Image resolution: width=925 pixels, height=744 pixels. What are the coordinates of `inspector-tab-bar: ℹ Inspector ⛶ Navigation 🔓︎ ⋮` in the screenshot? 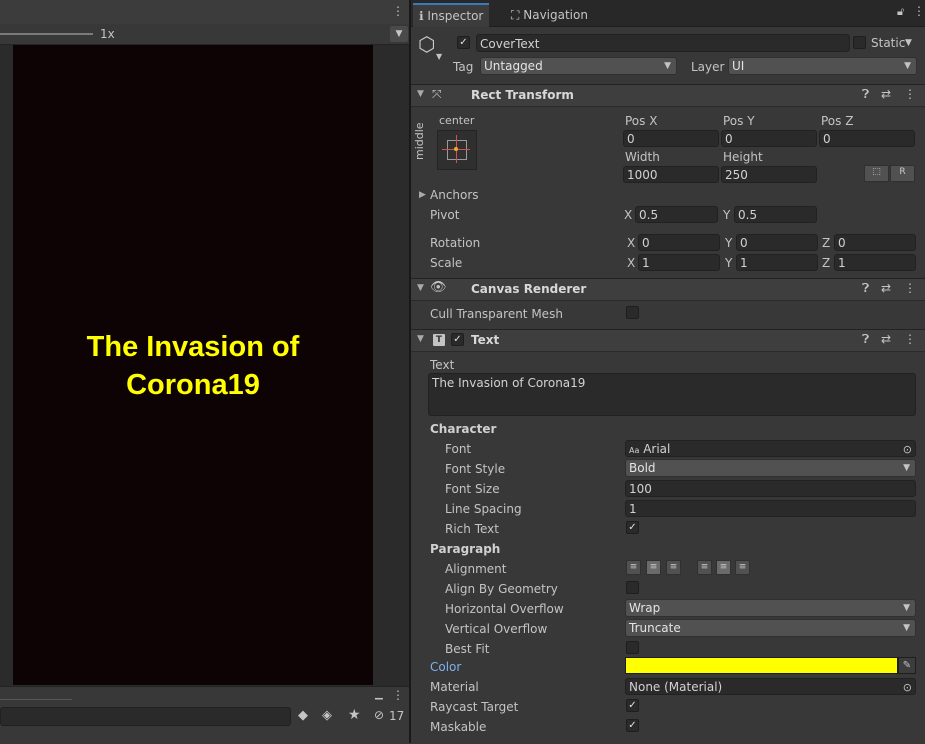 It's located at (668, 13).